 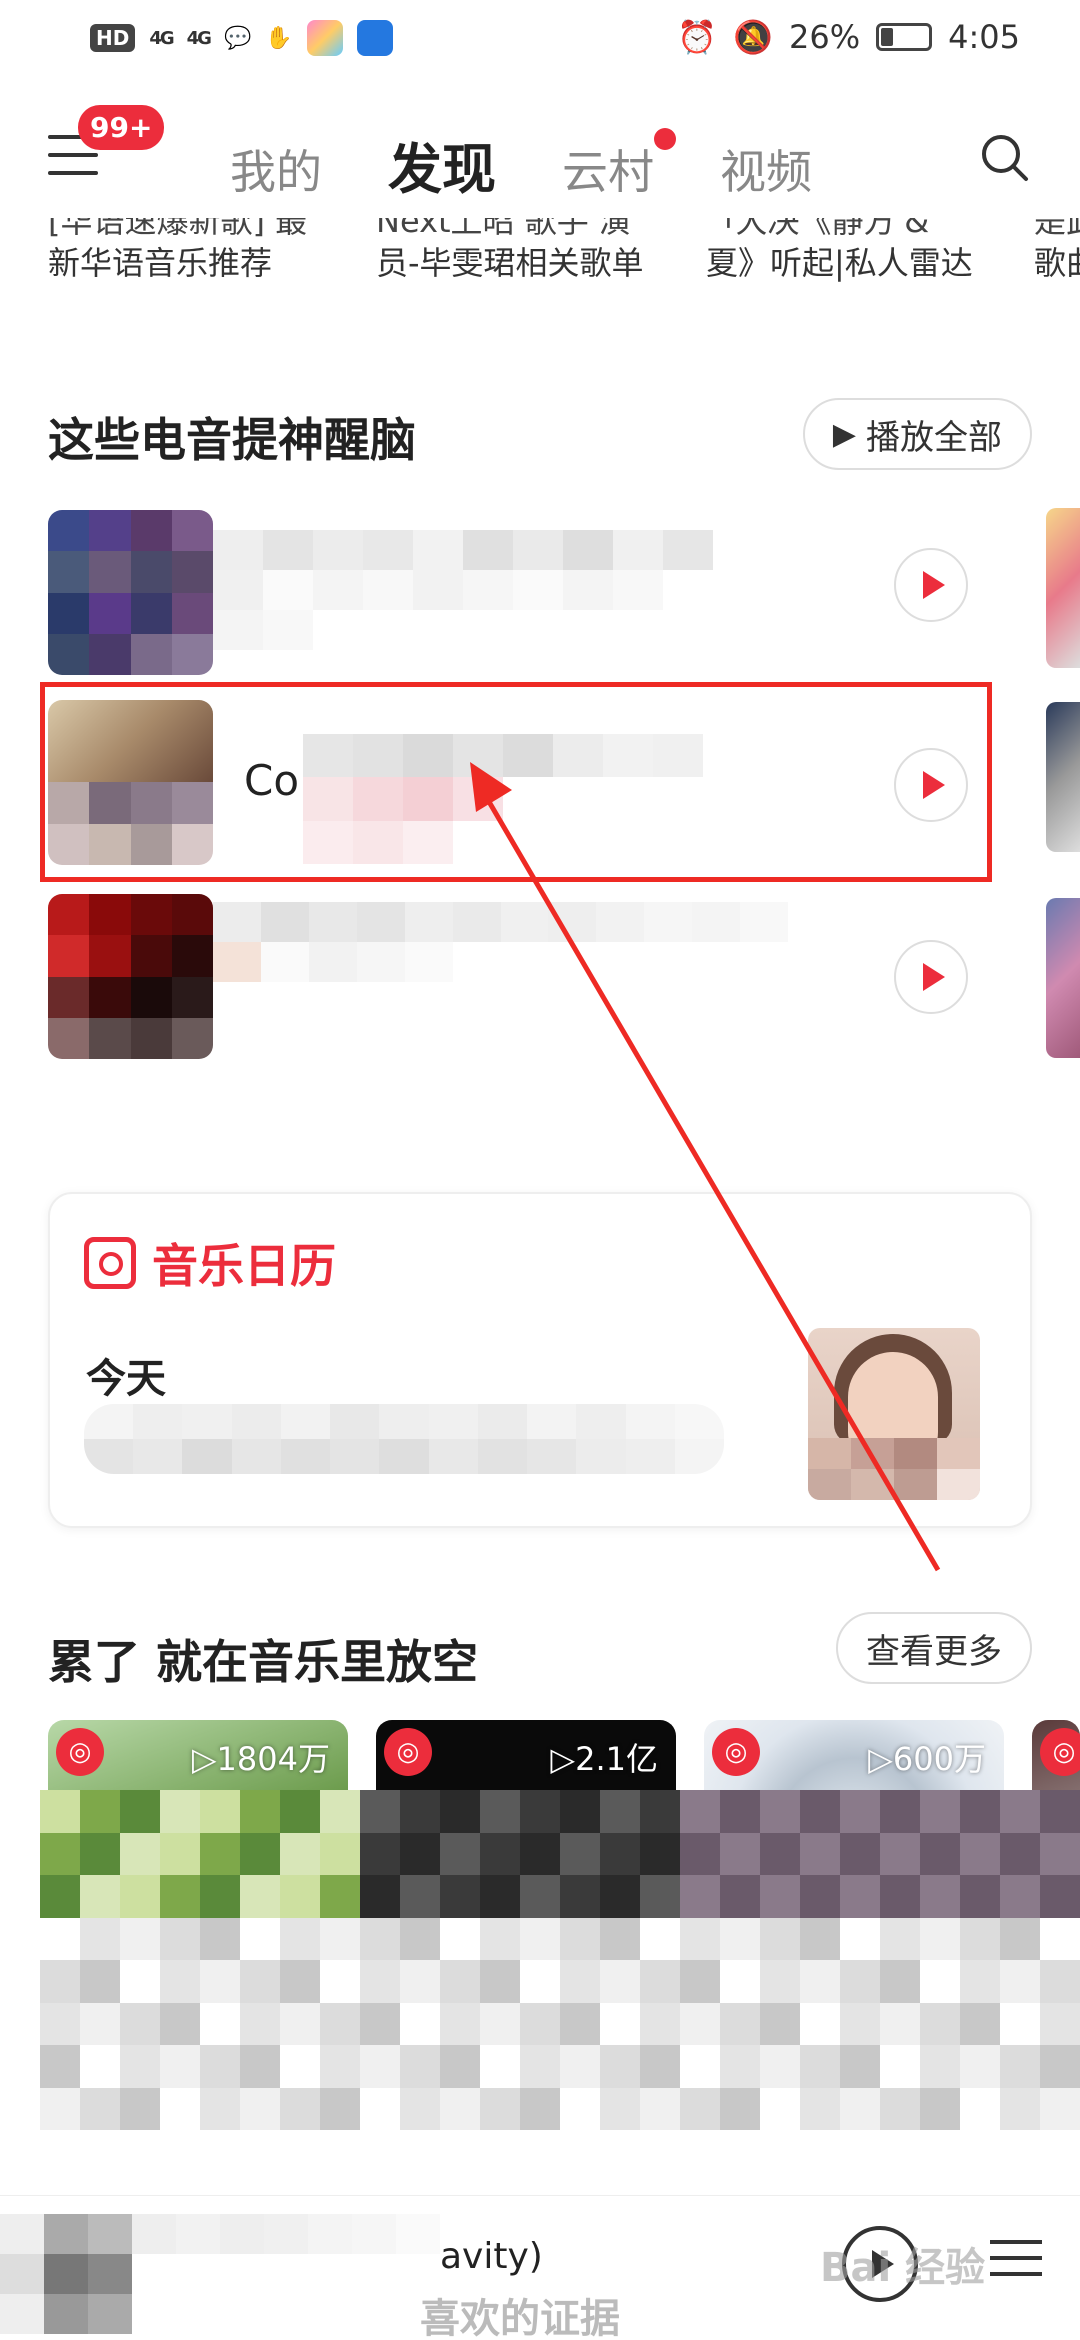 What do you see at coordinates (894, 1414) in the screenshot?
I see `calendar-artist-image` at bounding box center [894, 1414].